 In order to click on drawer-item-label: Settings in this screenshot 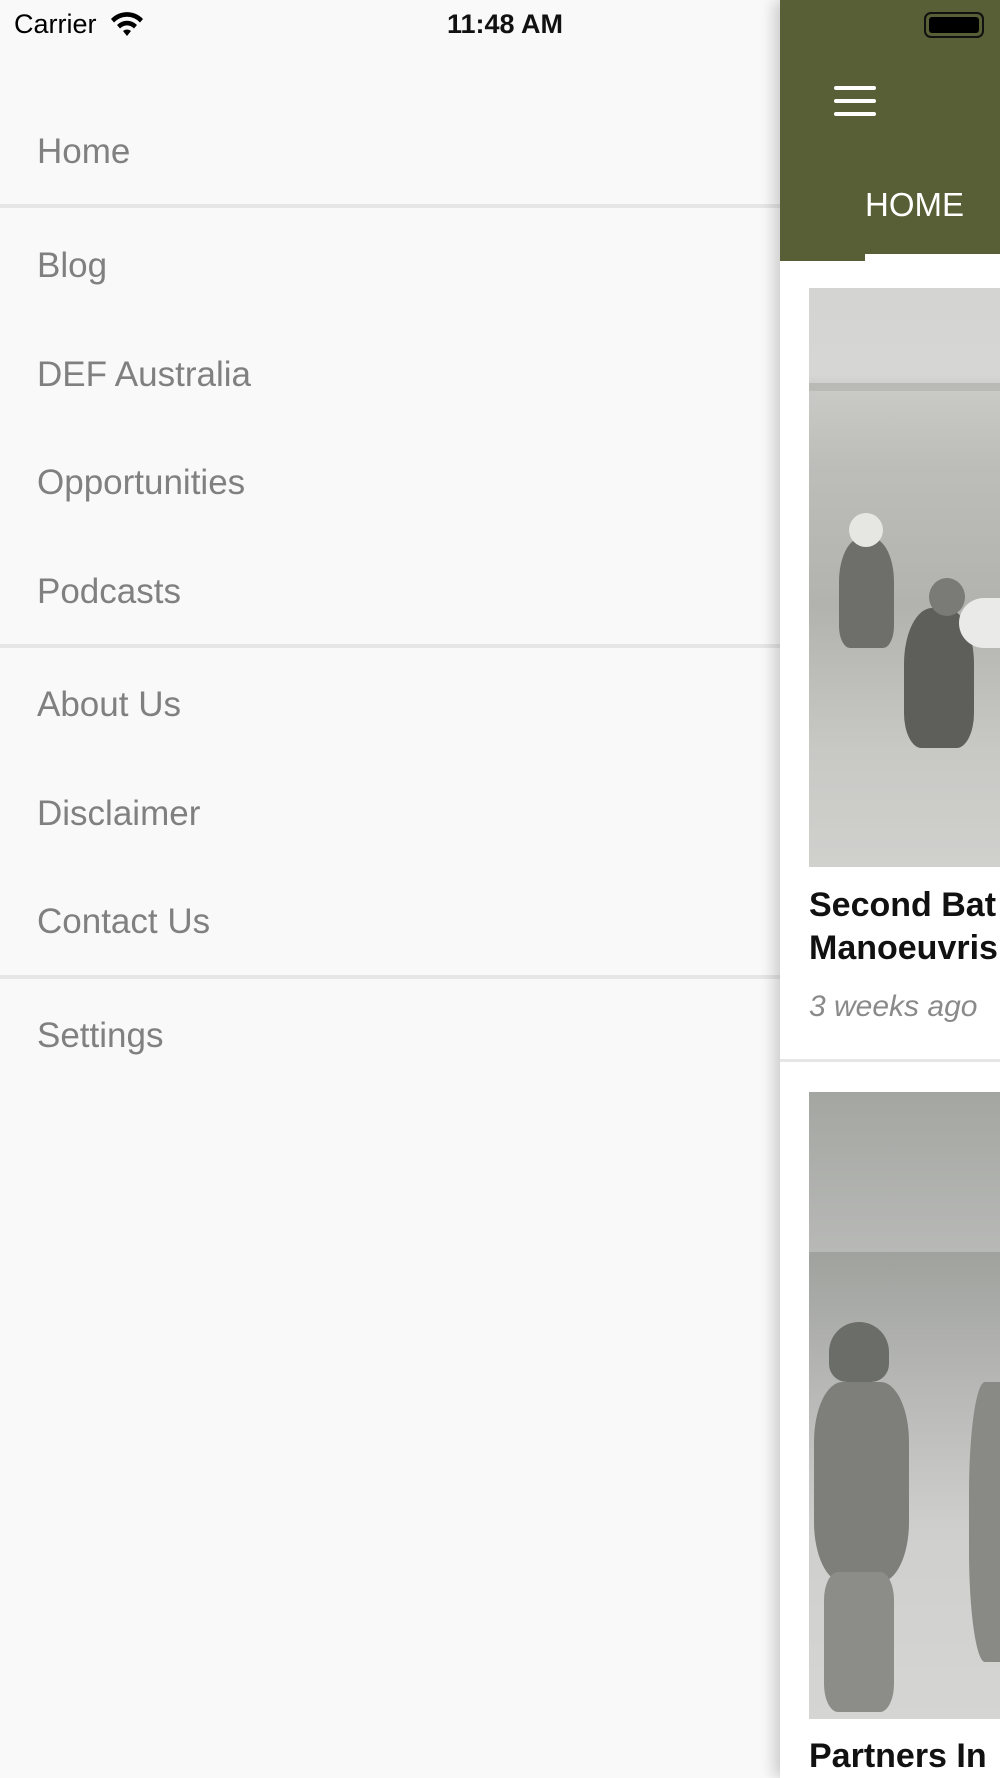, I will do `click(100, 1035)`.